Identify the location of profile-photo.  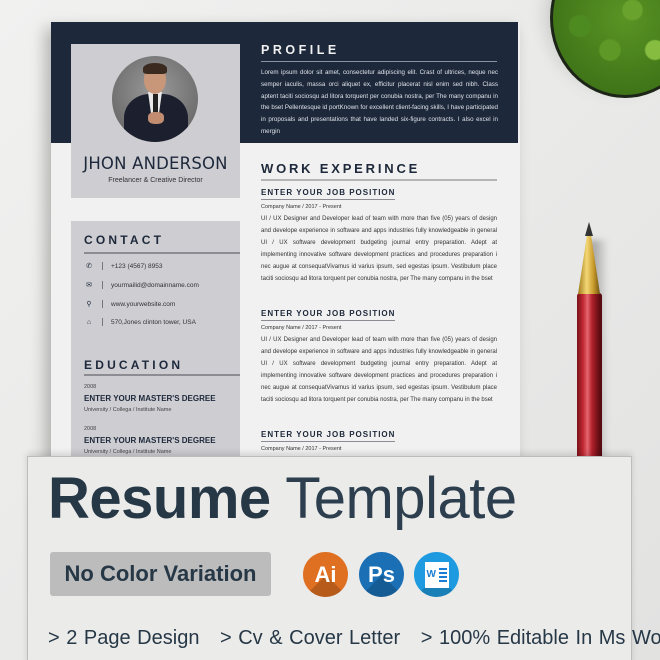
(155, 99).